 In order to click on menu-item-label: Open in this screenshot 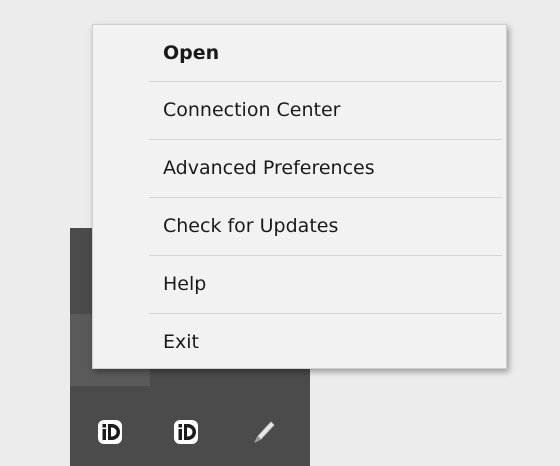, I will do `click(191, 53)`.